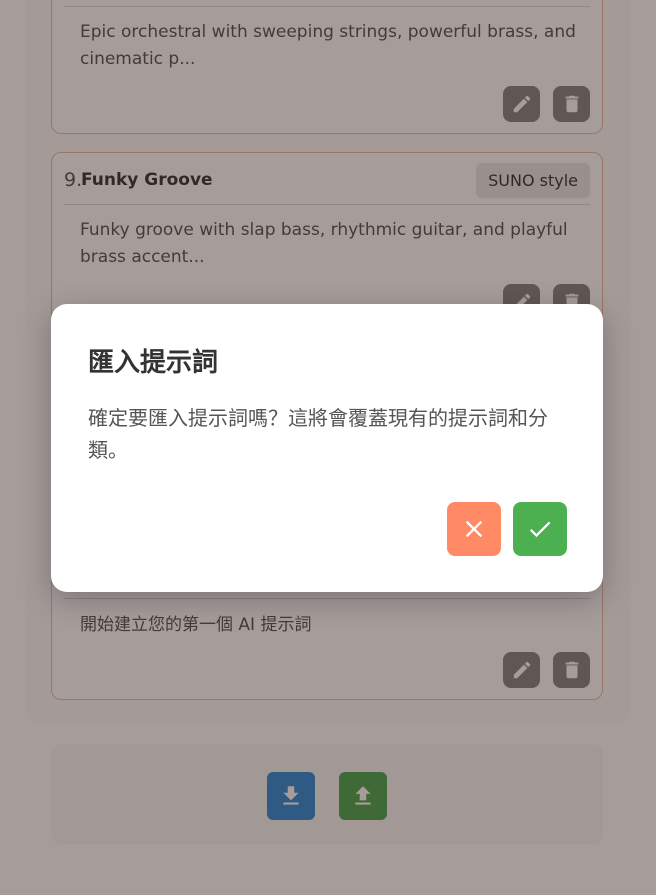  I want to click on check-icon, so click(540, 529).